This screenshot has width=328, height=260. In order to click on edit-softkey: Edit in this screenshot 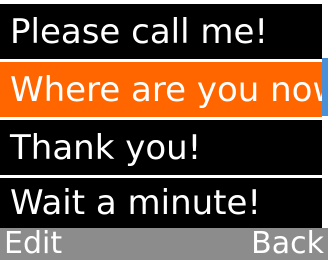, I will do `click(33, 244)`.